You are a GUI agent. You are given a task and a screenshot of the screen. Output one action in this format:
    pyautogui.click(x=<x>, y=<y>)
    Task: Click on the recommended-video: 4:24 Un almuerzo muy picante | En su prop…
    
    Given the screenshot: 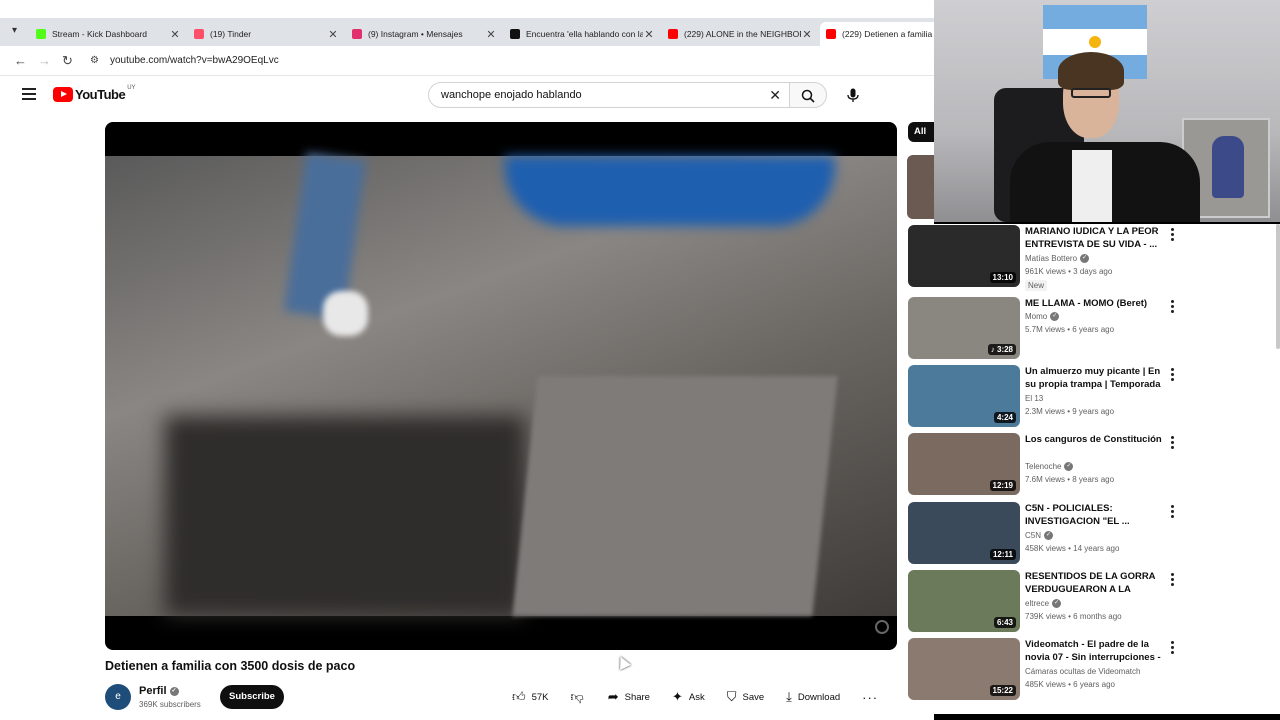 What is the action you would take?
    pyautogui.click(x=1093, y=398)
    